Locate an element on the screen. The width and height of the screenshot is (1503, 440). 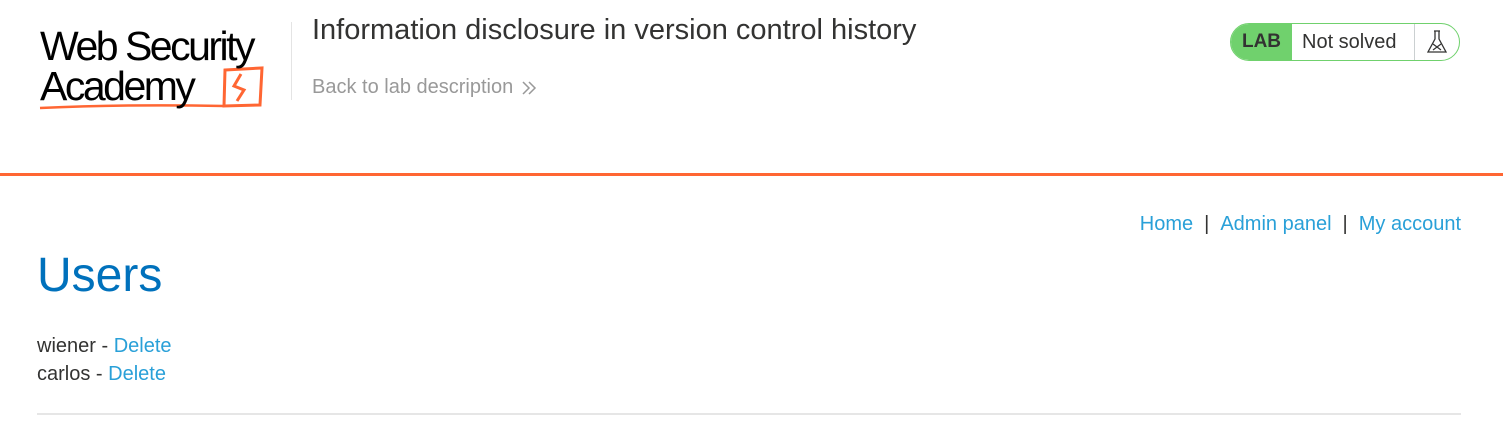
back-to-lab-description-link: Back to lab description is located at coordinates (424, 87).